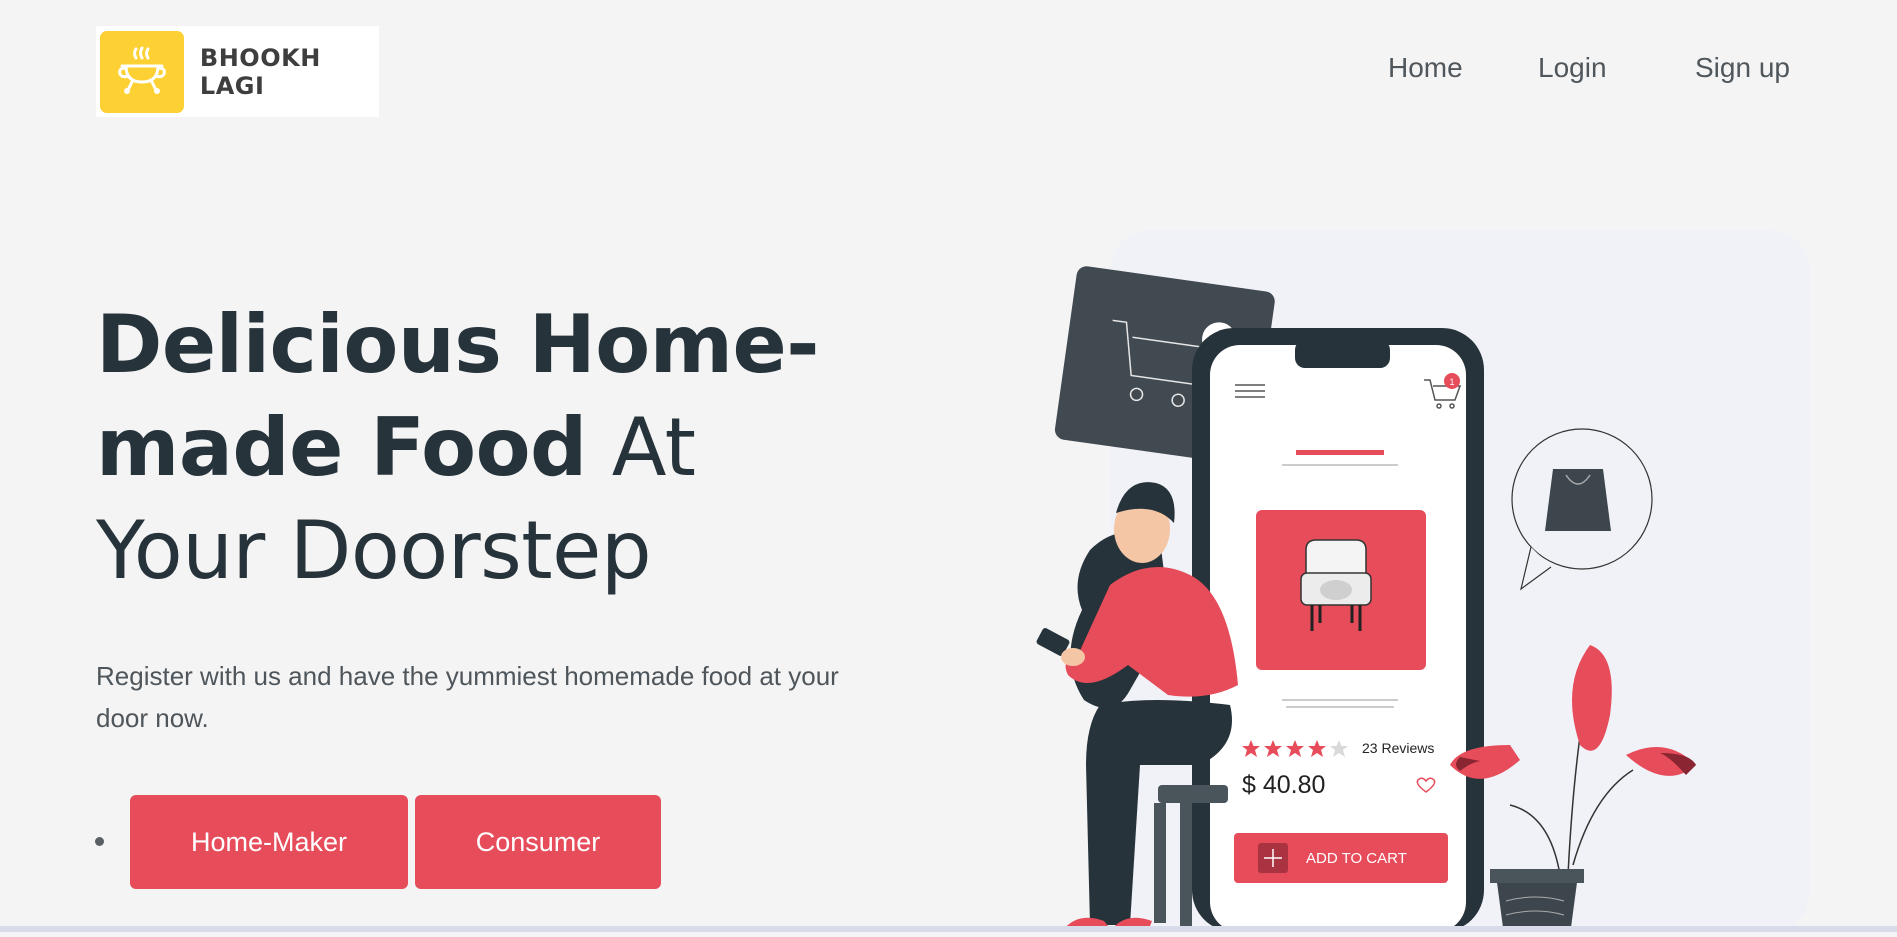  I want to click on list-bullet, so click(99, 841).